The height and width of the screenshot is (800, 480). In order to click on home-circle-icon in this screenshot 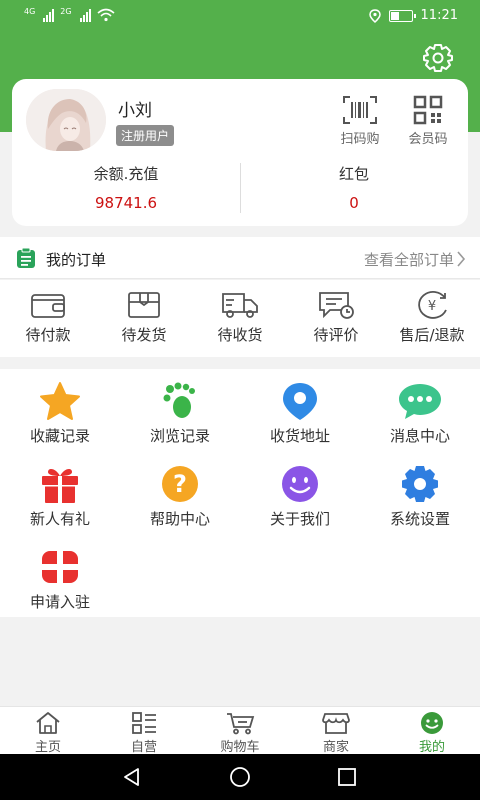, I will do `click(240, 777)`.